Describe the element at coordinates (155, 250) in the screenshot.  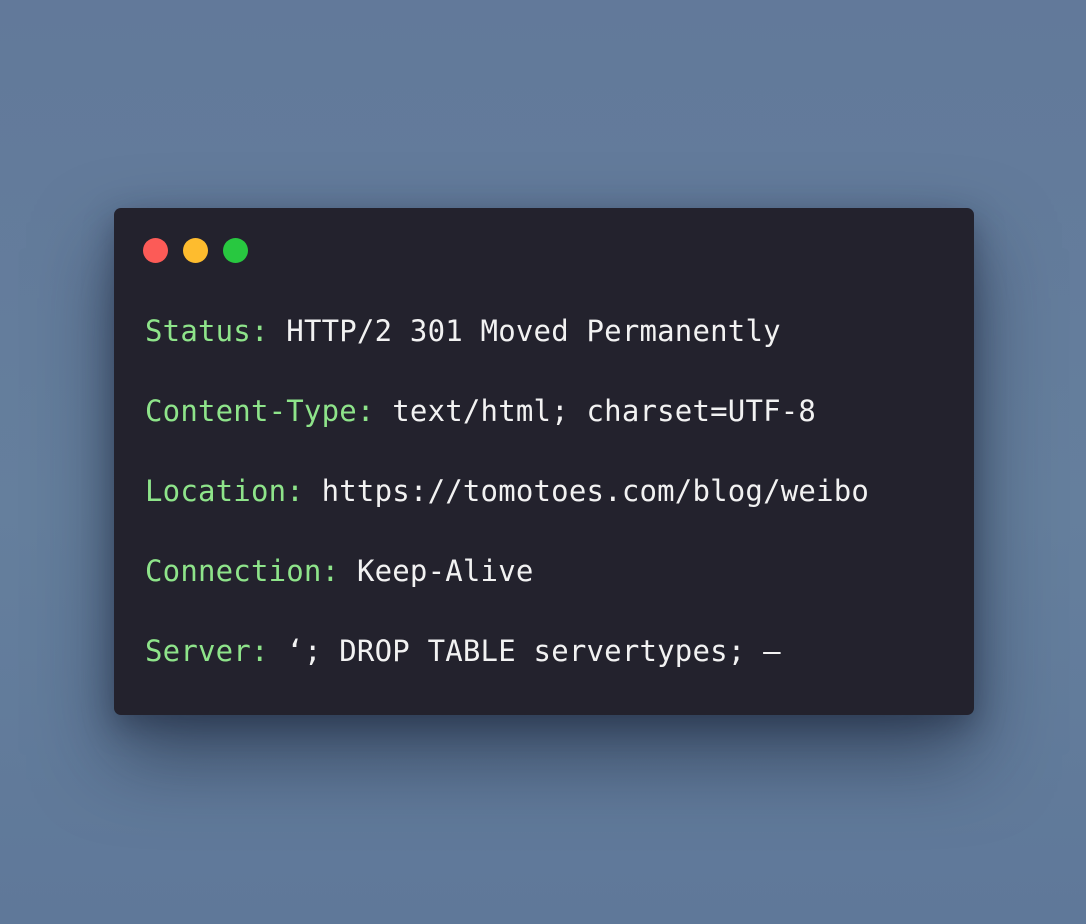
I see `close-button` at that location.